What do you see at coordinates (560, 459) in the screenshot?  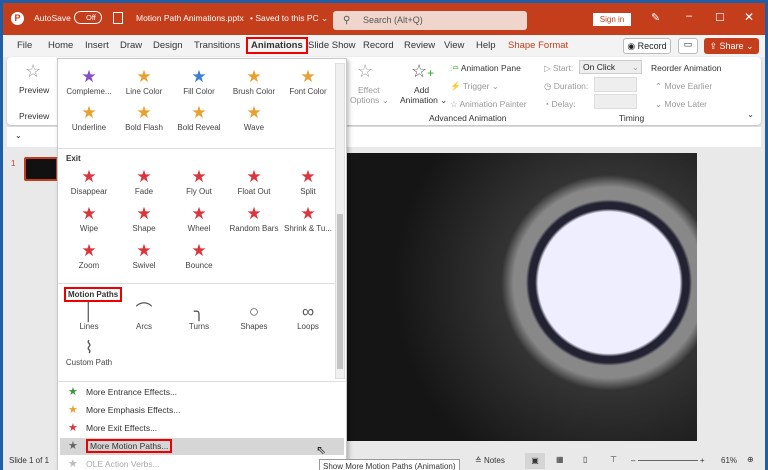 I see `slide-sorter-icon: ▦` at bounding box center [560, 459].